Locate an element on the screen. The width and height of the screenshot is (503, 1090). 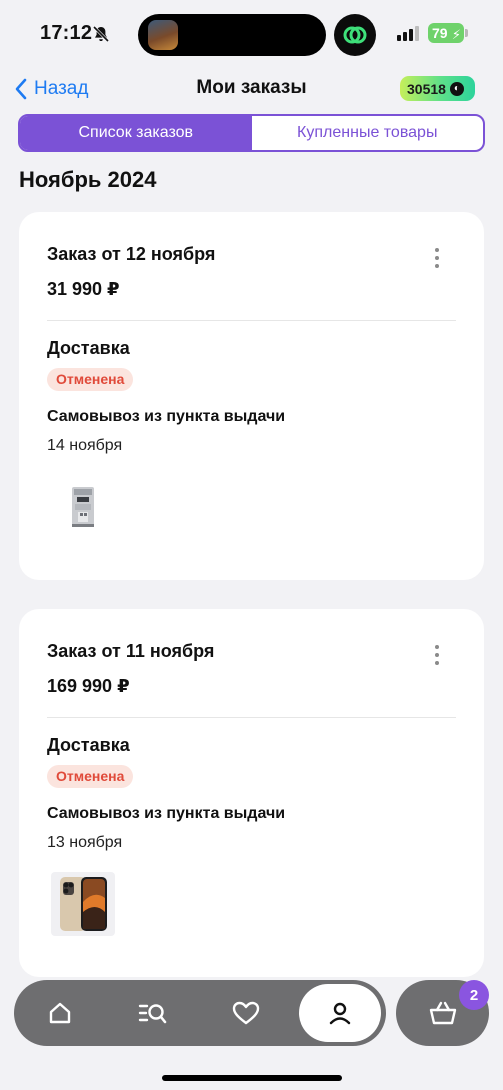
dynamic-island is located at coordinates (232, 35).